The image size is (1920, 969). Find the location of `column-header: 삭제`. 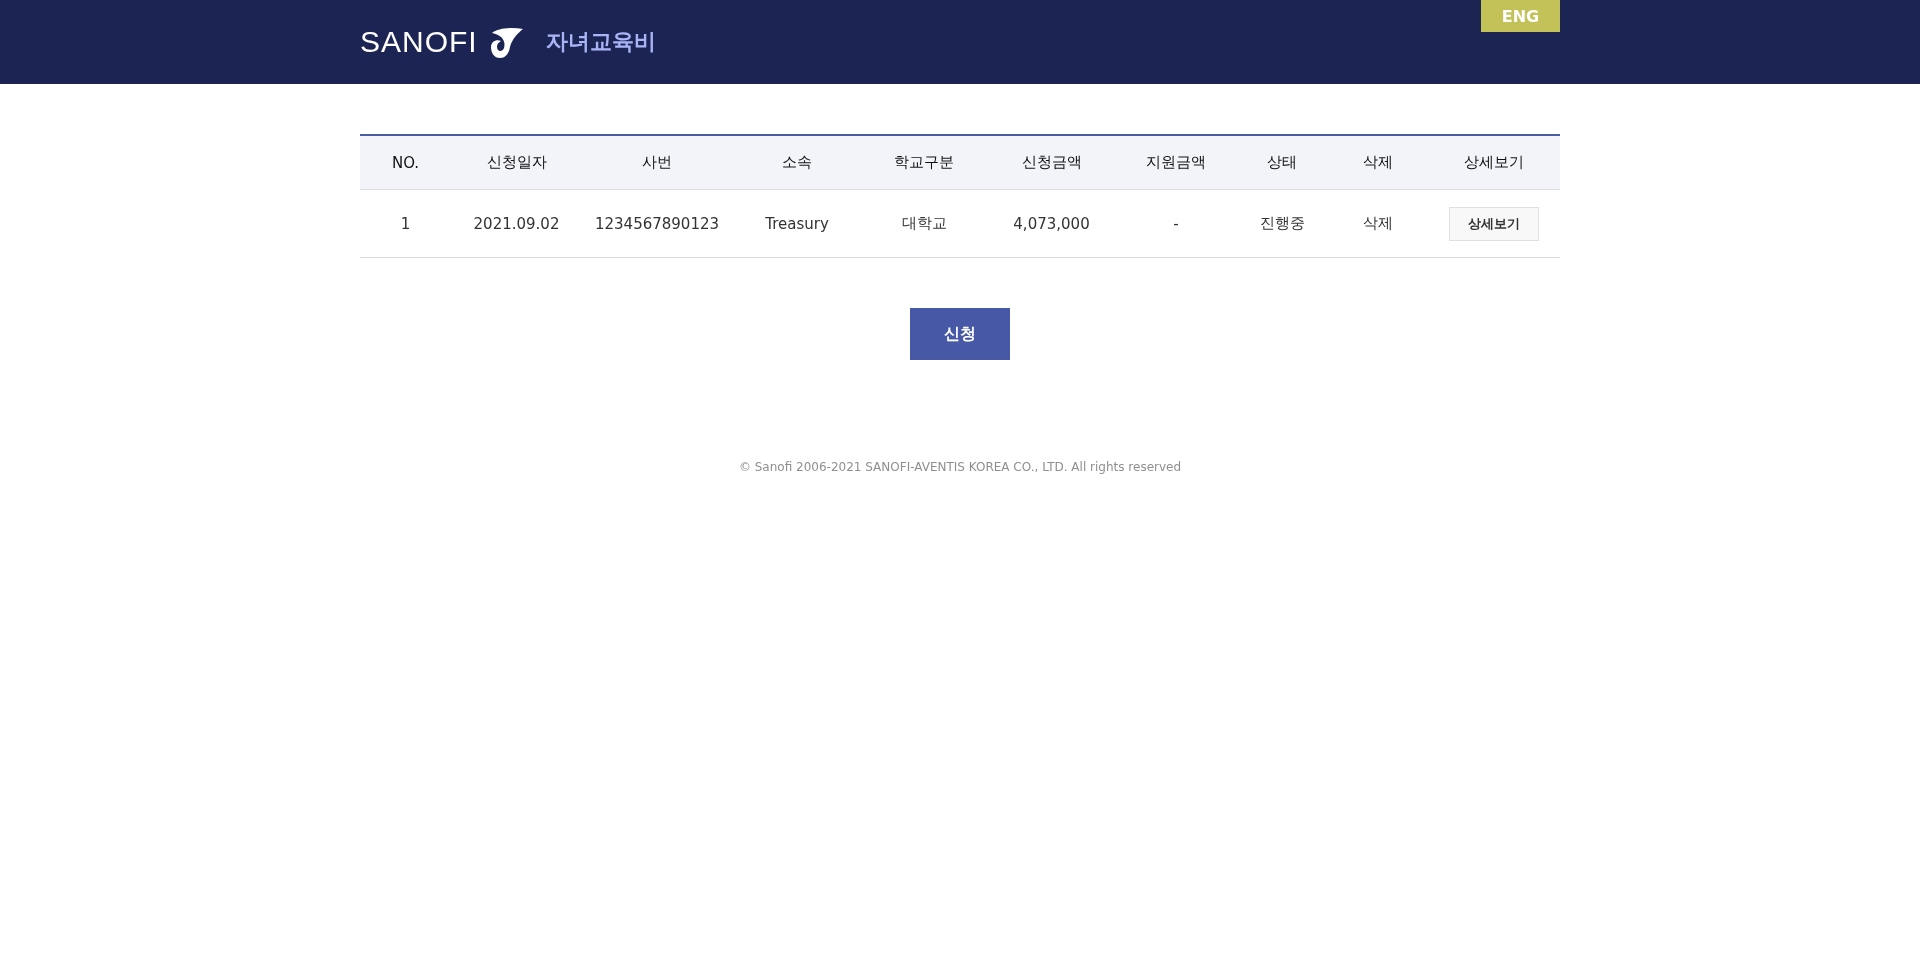

column-header: 삭제 is located at coordinates (1378, 162).